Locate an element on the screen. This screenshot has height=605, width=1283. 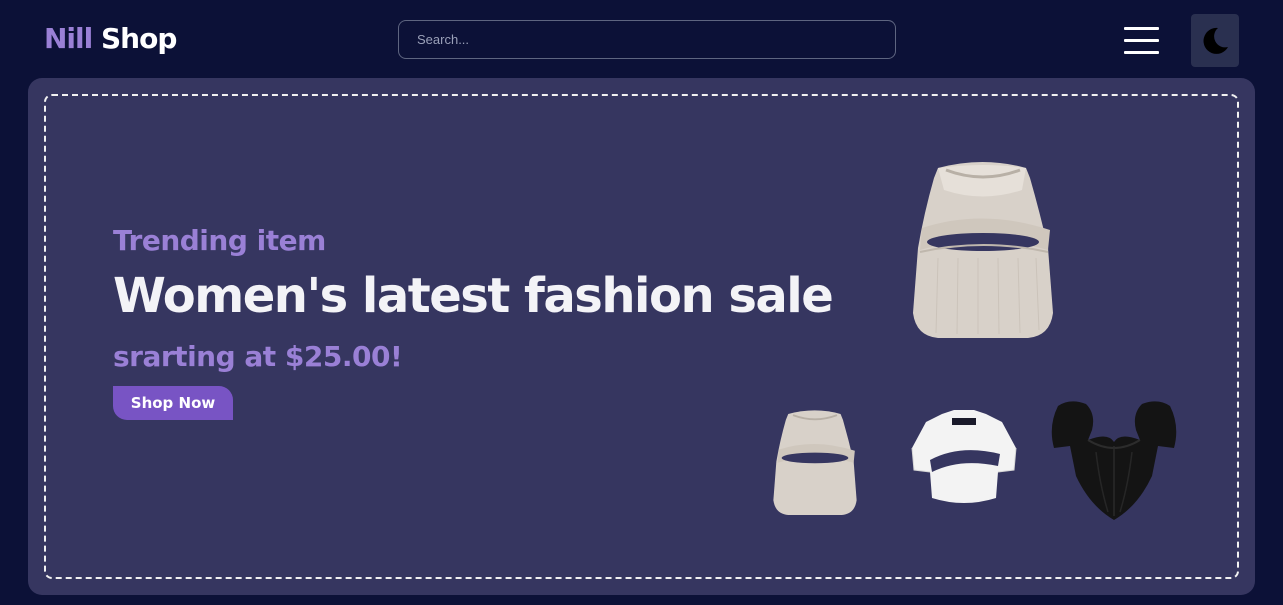
theme-toggle-button is located at coordinates (1215, 40).